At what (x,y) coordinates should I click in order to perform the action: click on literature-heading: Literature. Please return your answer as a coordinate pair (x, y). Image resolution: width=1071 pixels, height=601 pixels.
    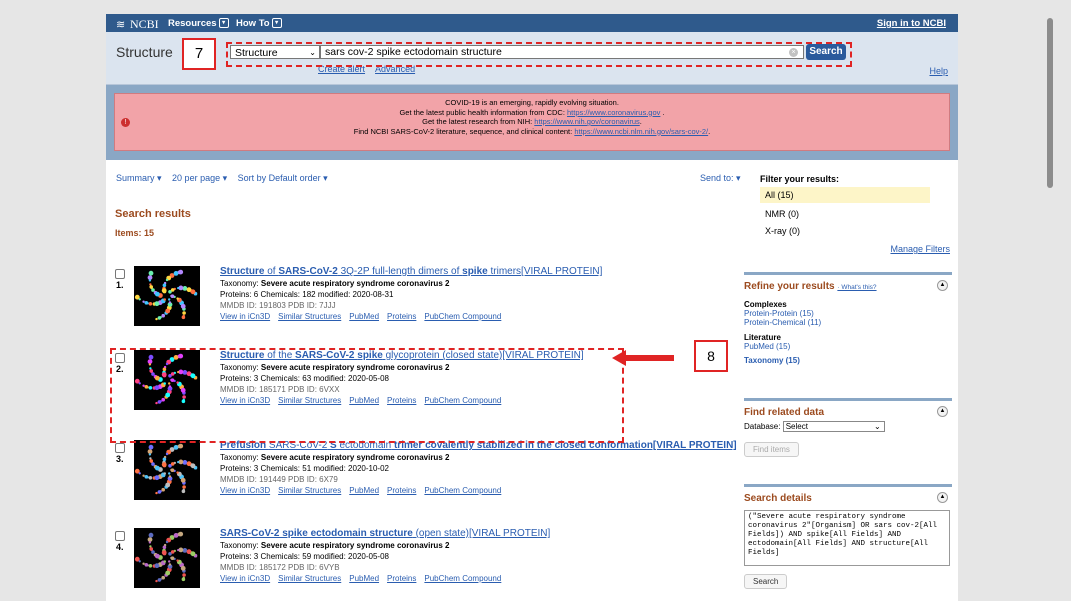
    Looking at the image, I should click on (762, 337).